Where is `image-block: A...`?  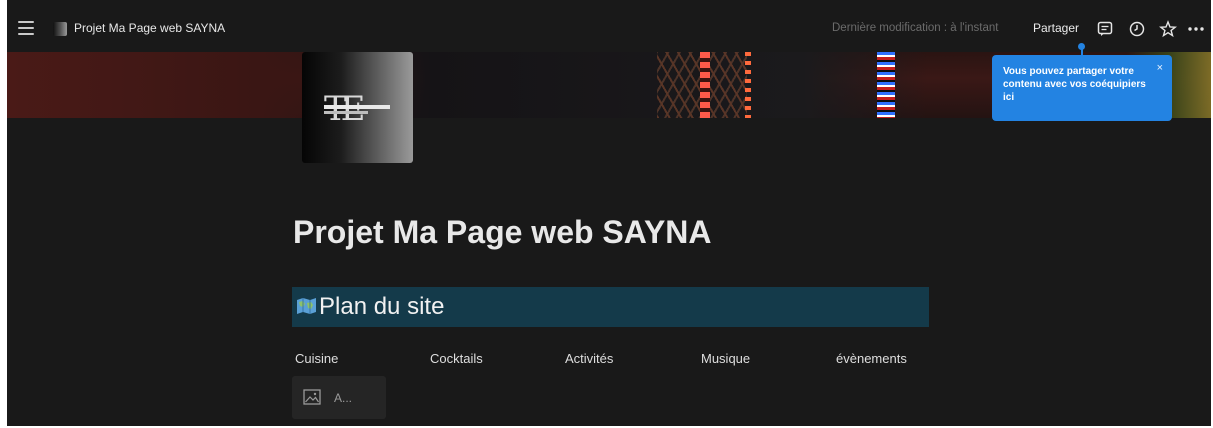
image-block: A... is located at coordinates (339, 397).